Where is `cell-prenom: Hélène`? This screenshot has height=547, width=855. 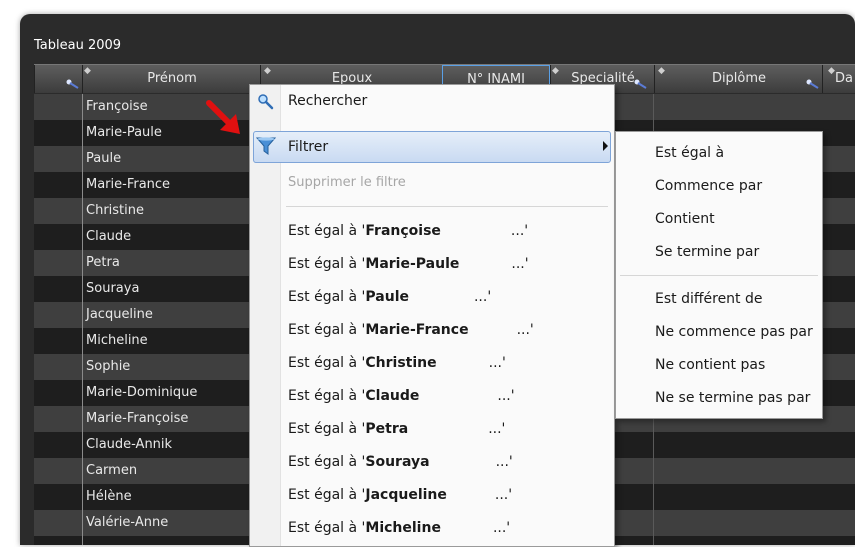 cell-prenom: Hélène is located at coordinates (109, 497).